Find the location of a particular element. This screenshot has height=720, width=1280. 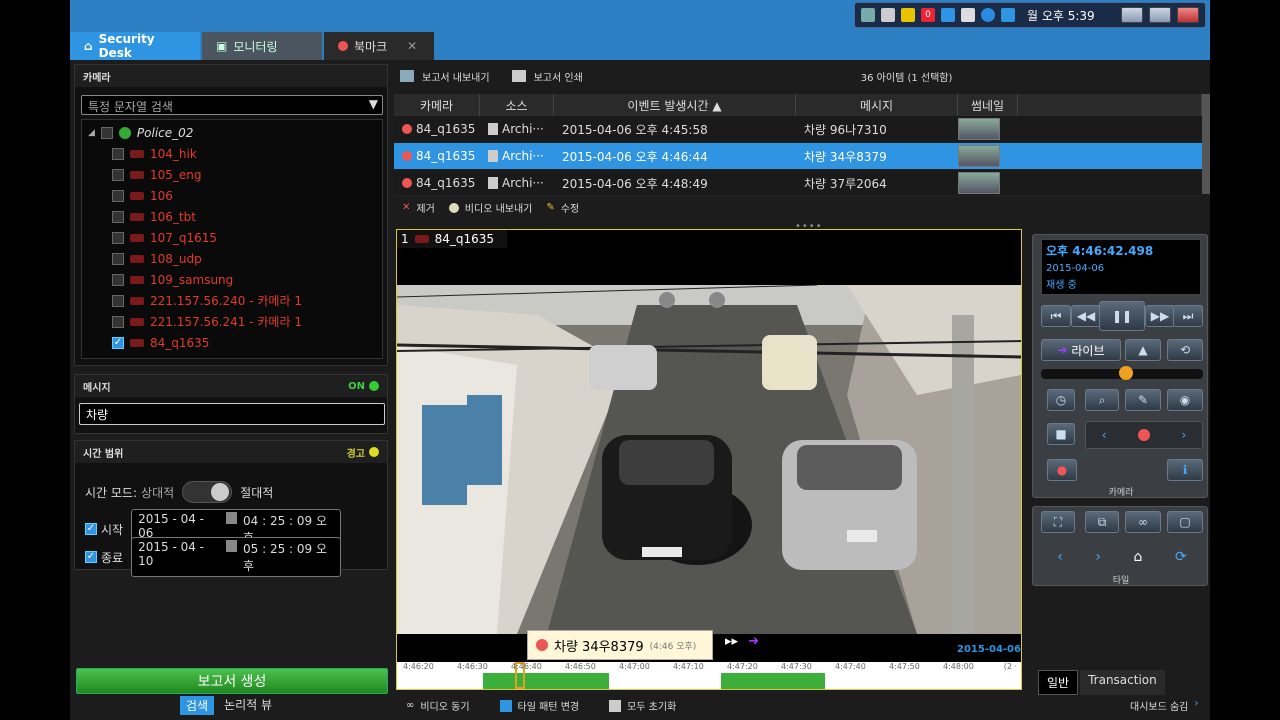

col-message: 메시지 is located at coordinates (877, 105).